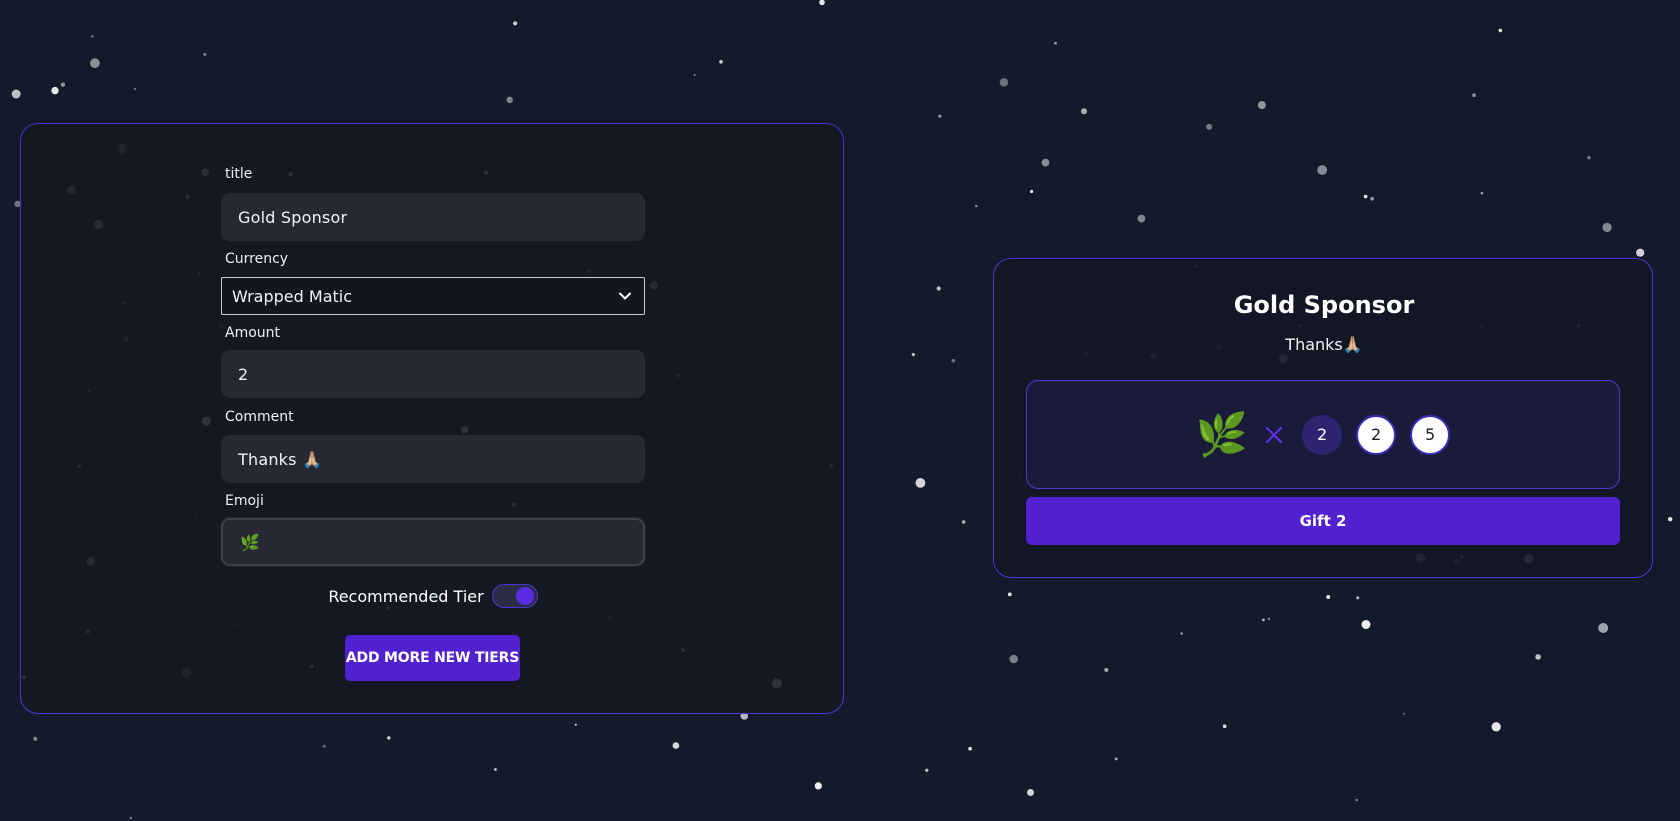 This screenshot has width=1680, height=821. Describe the element at coordinates (239, 174) in the screenshot. I see `title-label: title` at that location.